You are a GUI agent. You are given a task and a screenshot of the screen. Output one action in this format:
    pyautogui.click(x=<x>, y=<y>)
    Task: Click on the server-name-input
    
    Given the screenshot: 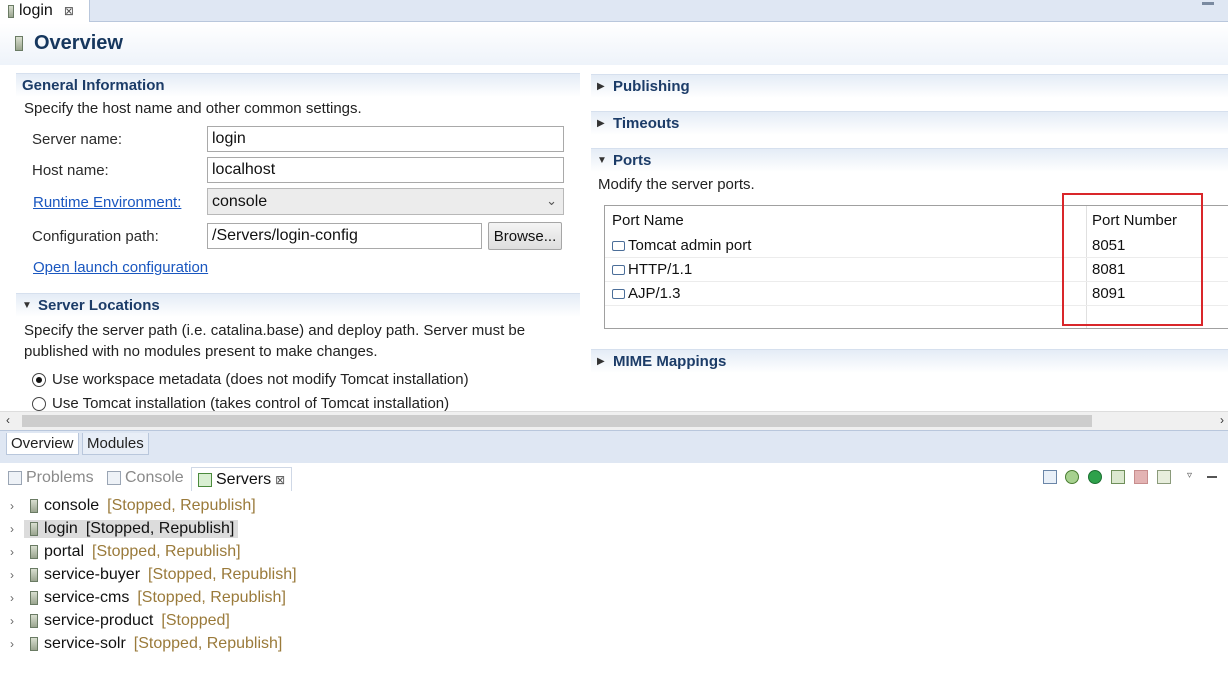 What is the action you would take?
    pyautogui.click(x=385, y=139)
    